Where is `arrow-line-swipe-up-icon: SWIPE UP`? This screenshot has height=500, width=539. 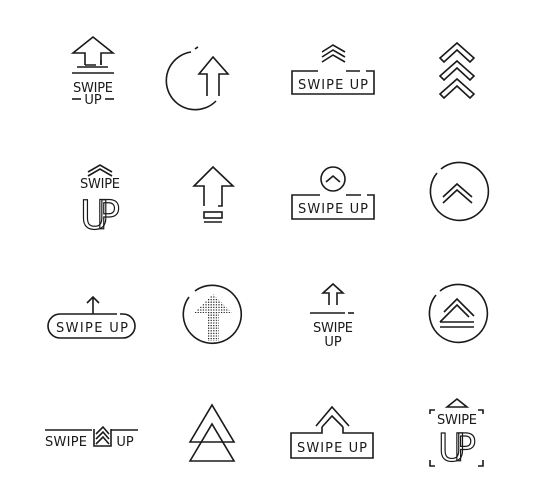
arrow-line-swipe-up-icon: SWIPE UP is located at coordinates (332, 316).